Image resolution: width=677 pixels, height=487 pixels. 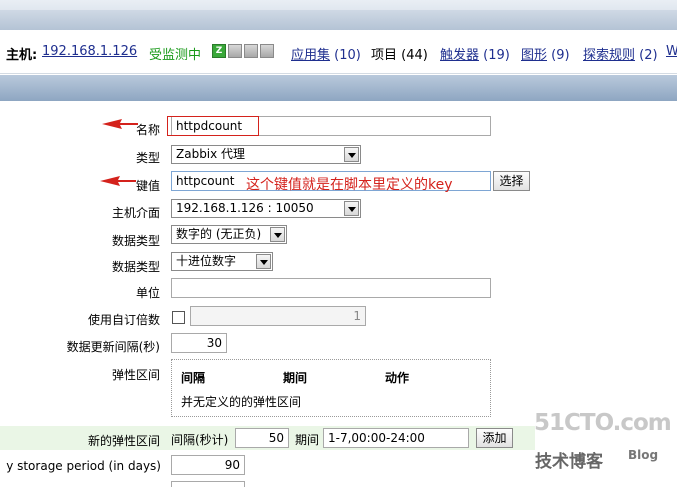 What do you see at coordinates (89, 51) in the screenshot?
I see `host-ip-link: 192.168.1.126` at bounding box center [89, 51].